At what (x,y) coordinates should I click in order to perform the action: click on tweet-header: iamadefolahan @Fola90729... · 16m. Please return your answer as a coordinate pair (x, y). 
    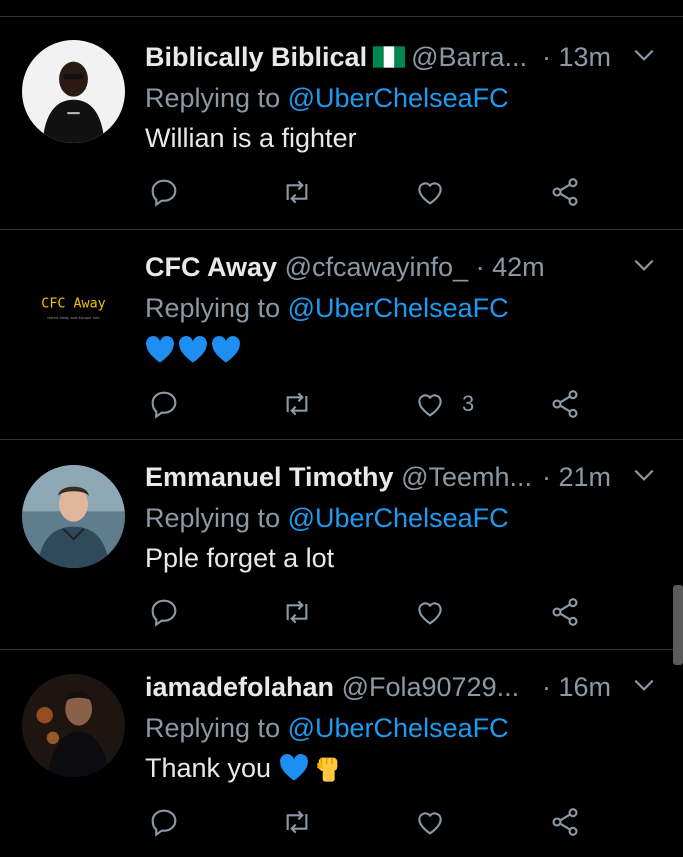
    Looking at the image, I should click on (404, 687).